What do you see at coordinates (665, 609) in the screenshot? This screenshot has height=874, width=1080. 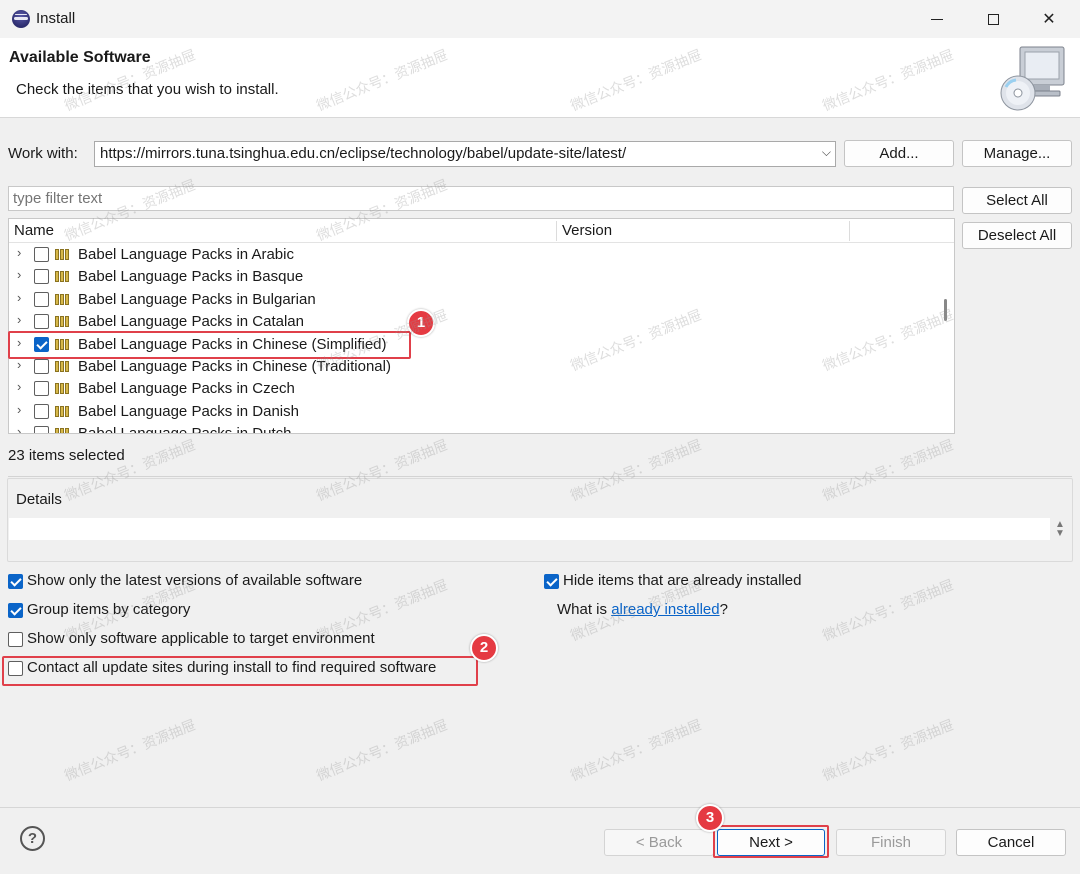 I see `already-installed-link: already installed` at bounding box center [665, 609].